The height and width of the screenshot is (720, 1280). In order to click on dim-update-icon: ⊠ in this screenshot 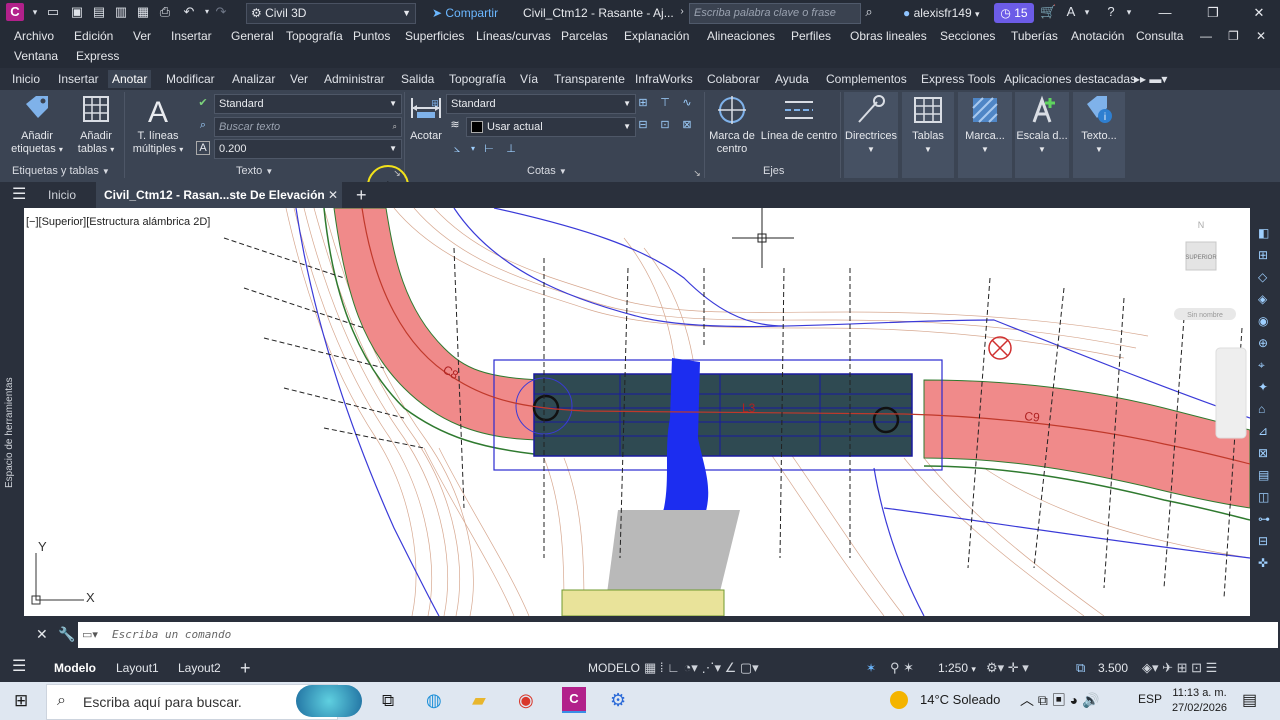, I will do `click(687, 125)`.